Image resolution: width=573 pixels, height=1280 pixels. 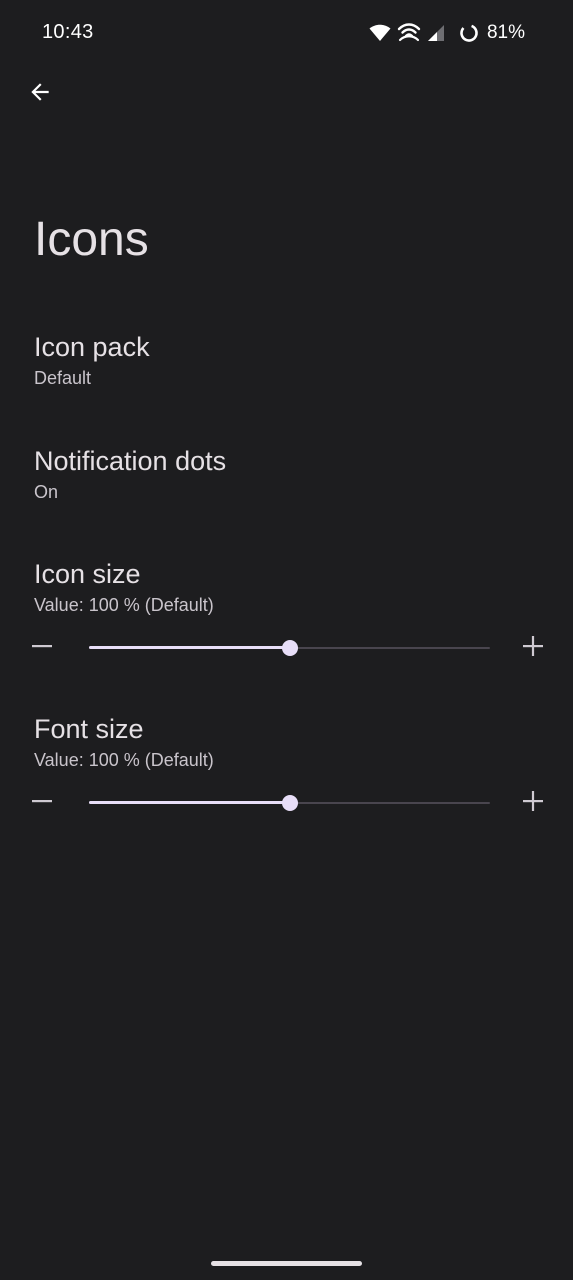 What do you see at coordinates (46, 492) in the screenshot?
I see `notification-dots-summary: On` at bounding box center [46, 492].